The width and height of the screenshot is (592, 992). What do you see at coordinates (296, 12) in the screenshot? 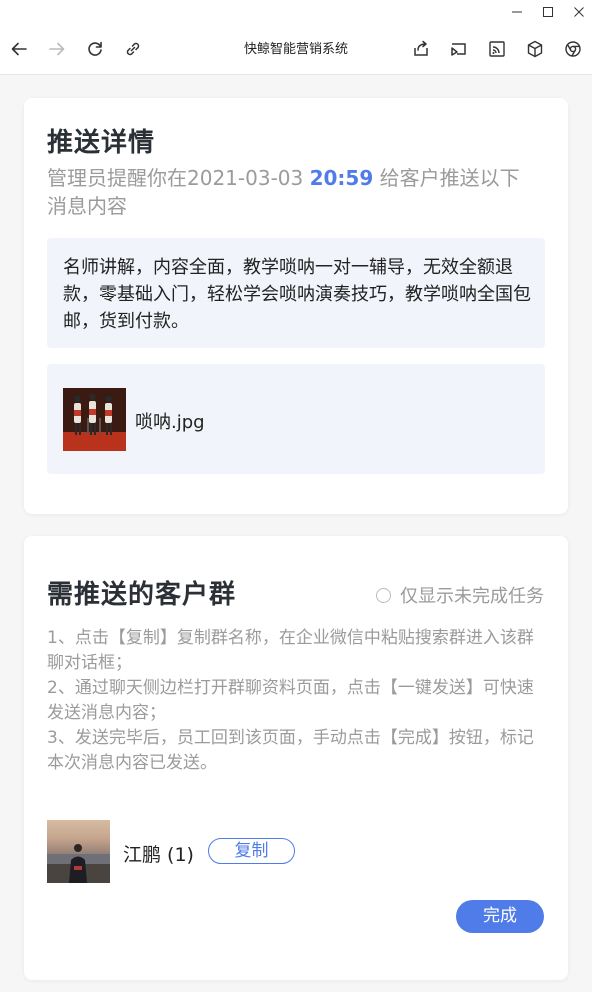
I see `window-titlebar` at bounding box center [296, 12].